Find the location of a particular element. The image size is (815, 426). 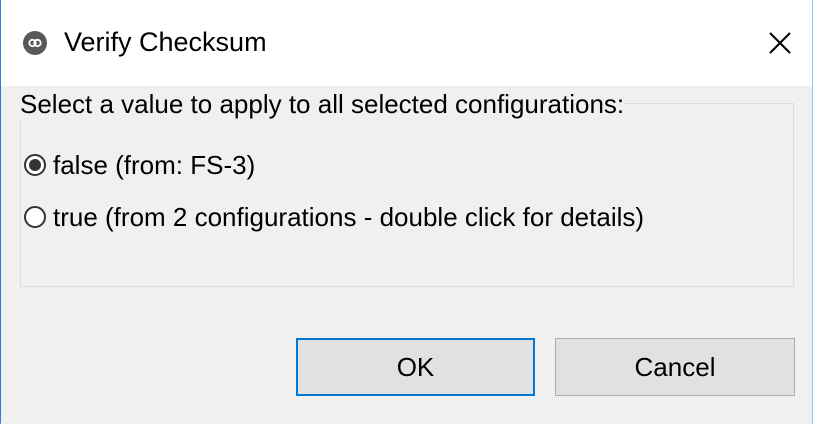

option-false-row: false (from: FS-3) is located at coordinates (139, 165).